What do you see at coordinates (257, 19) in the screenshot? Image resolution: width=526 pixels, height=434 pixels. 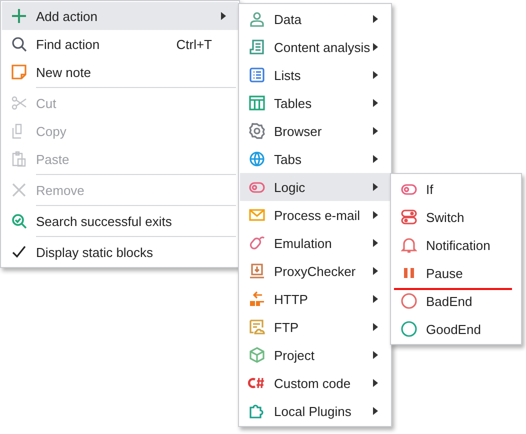 I see `person-icon` at bounding box center [257, 19].